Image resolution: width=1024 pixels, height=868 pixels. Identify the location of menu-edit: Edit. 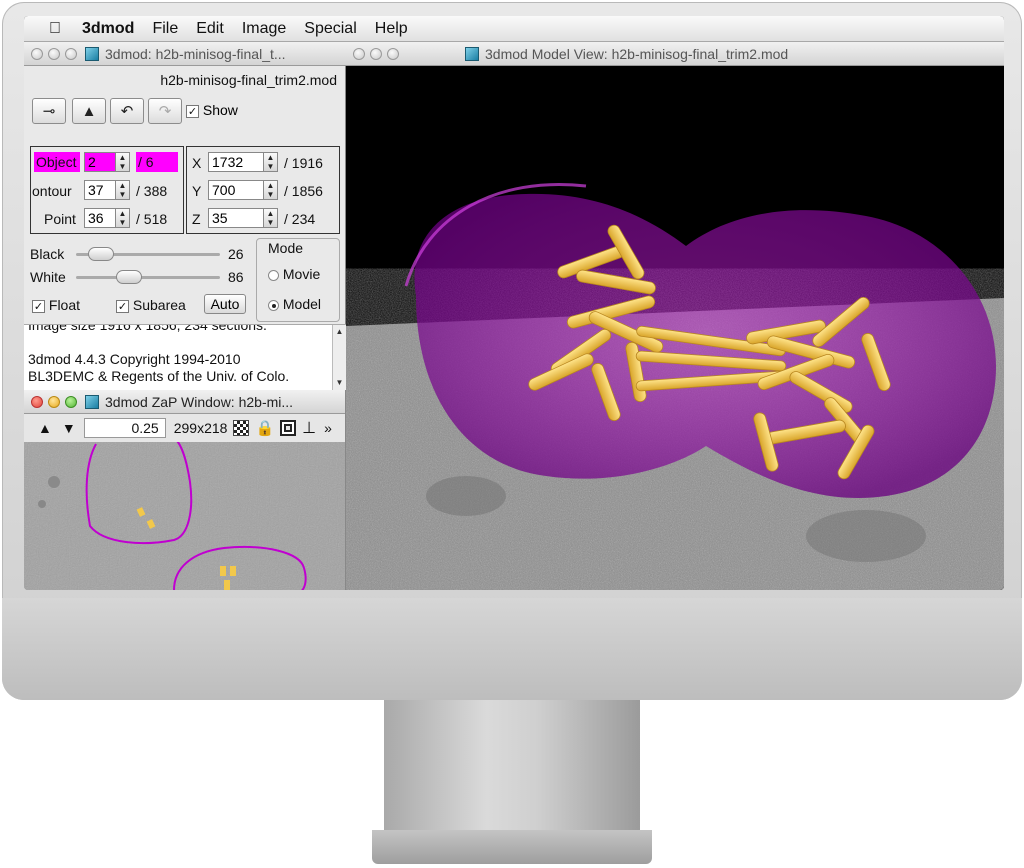
(210, 29).